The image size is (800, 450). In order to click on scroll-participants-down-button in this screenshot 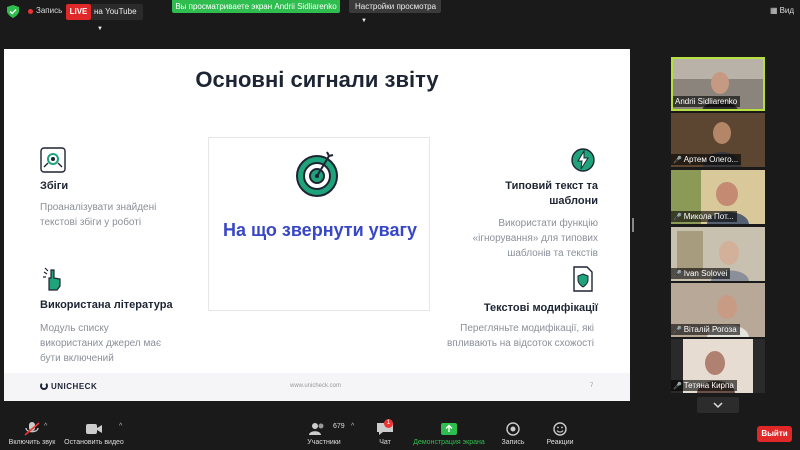, I will do `click(718, 405)`.